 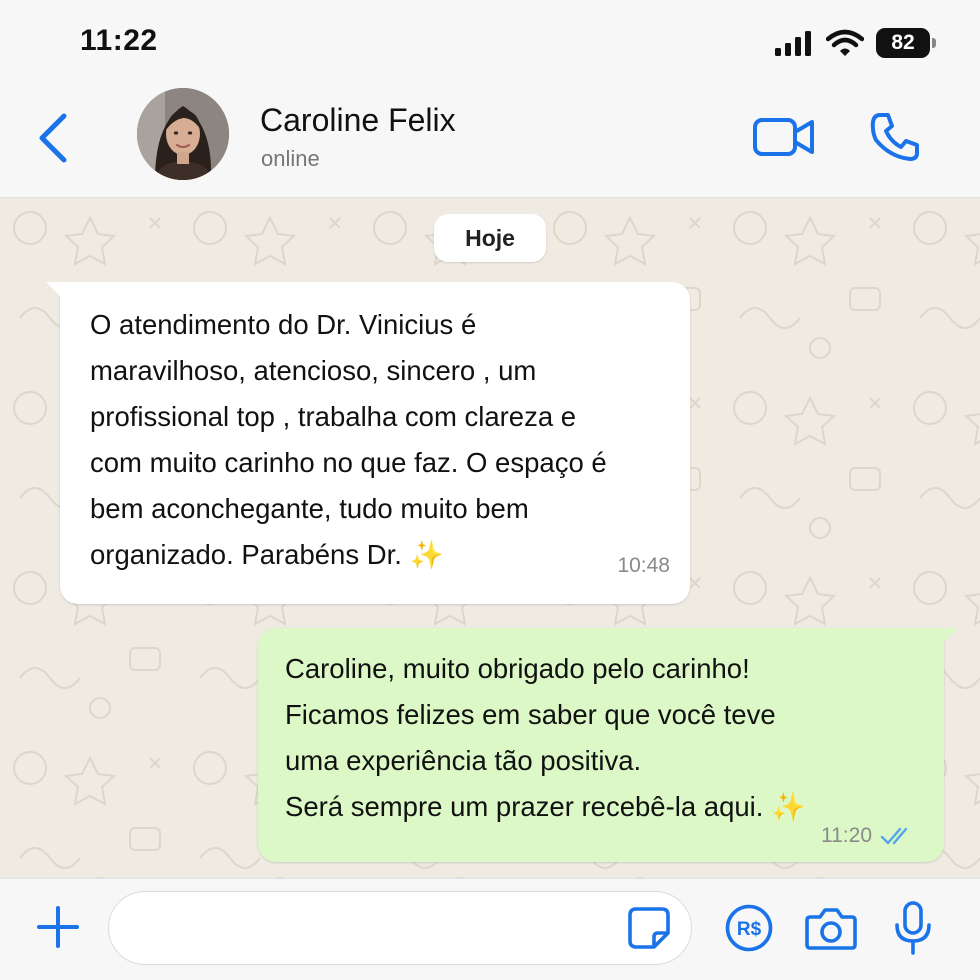 I want to click on video-call-button, so click(x=784, y=137).